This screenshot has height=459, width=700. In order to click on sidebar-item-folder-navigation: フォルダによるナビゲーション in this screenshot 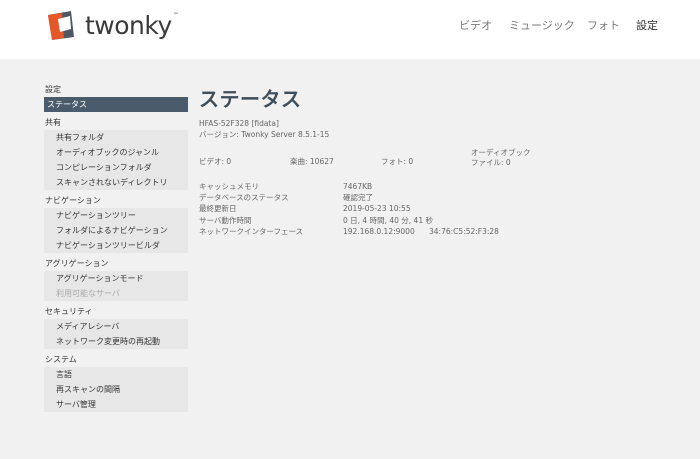, I will do `click(116, 230)`.